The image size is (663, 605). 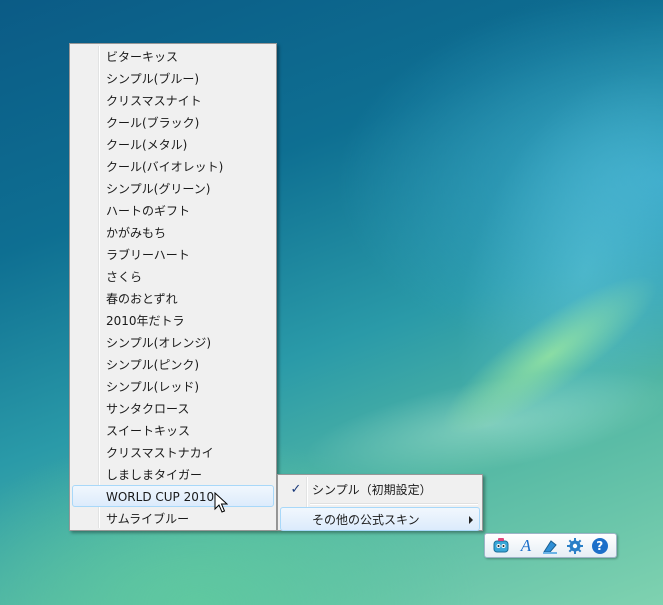 I want to click on skin-item-simple-pink: シンプル(ピンク), so click(x=173, y=364).